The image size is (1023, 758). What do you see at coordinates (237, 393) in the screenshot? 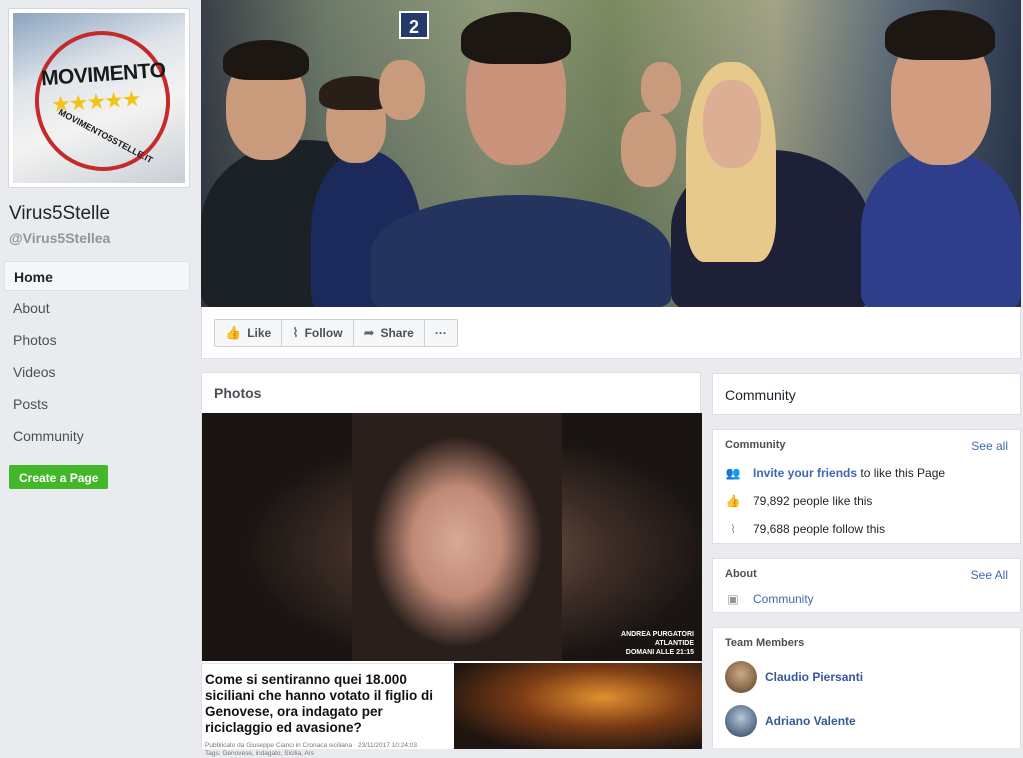
I see `photos-card-title: Photos` at bounding box center [237, 393].